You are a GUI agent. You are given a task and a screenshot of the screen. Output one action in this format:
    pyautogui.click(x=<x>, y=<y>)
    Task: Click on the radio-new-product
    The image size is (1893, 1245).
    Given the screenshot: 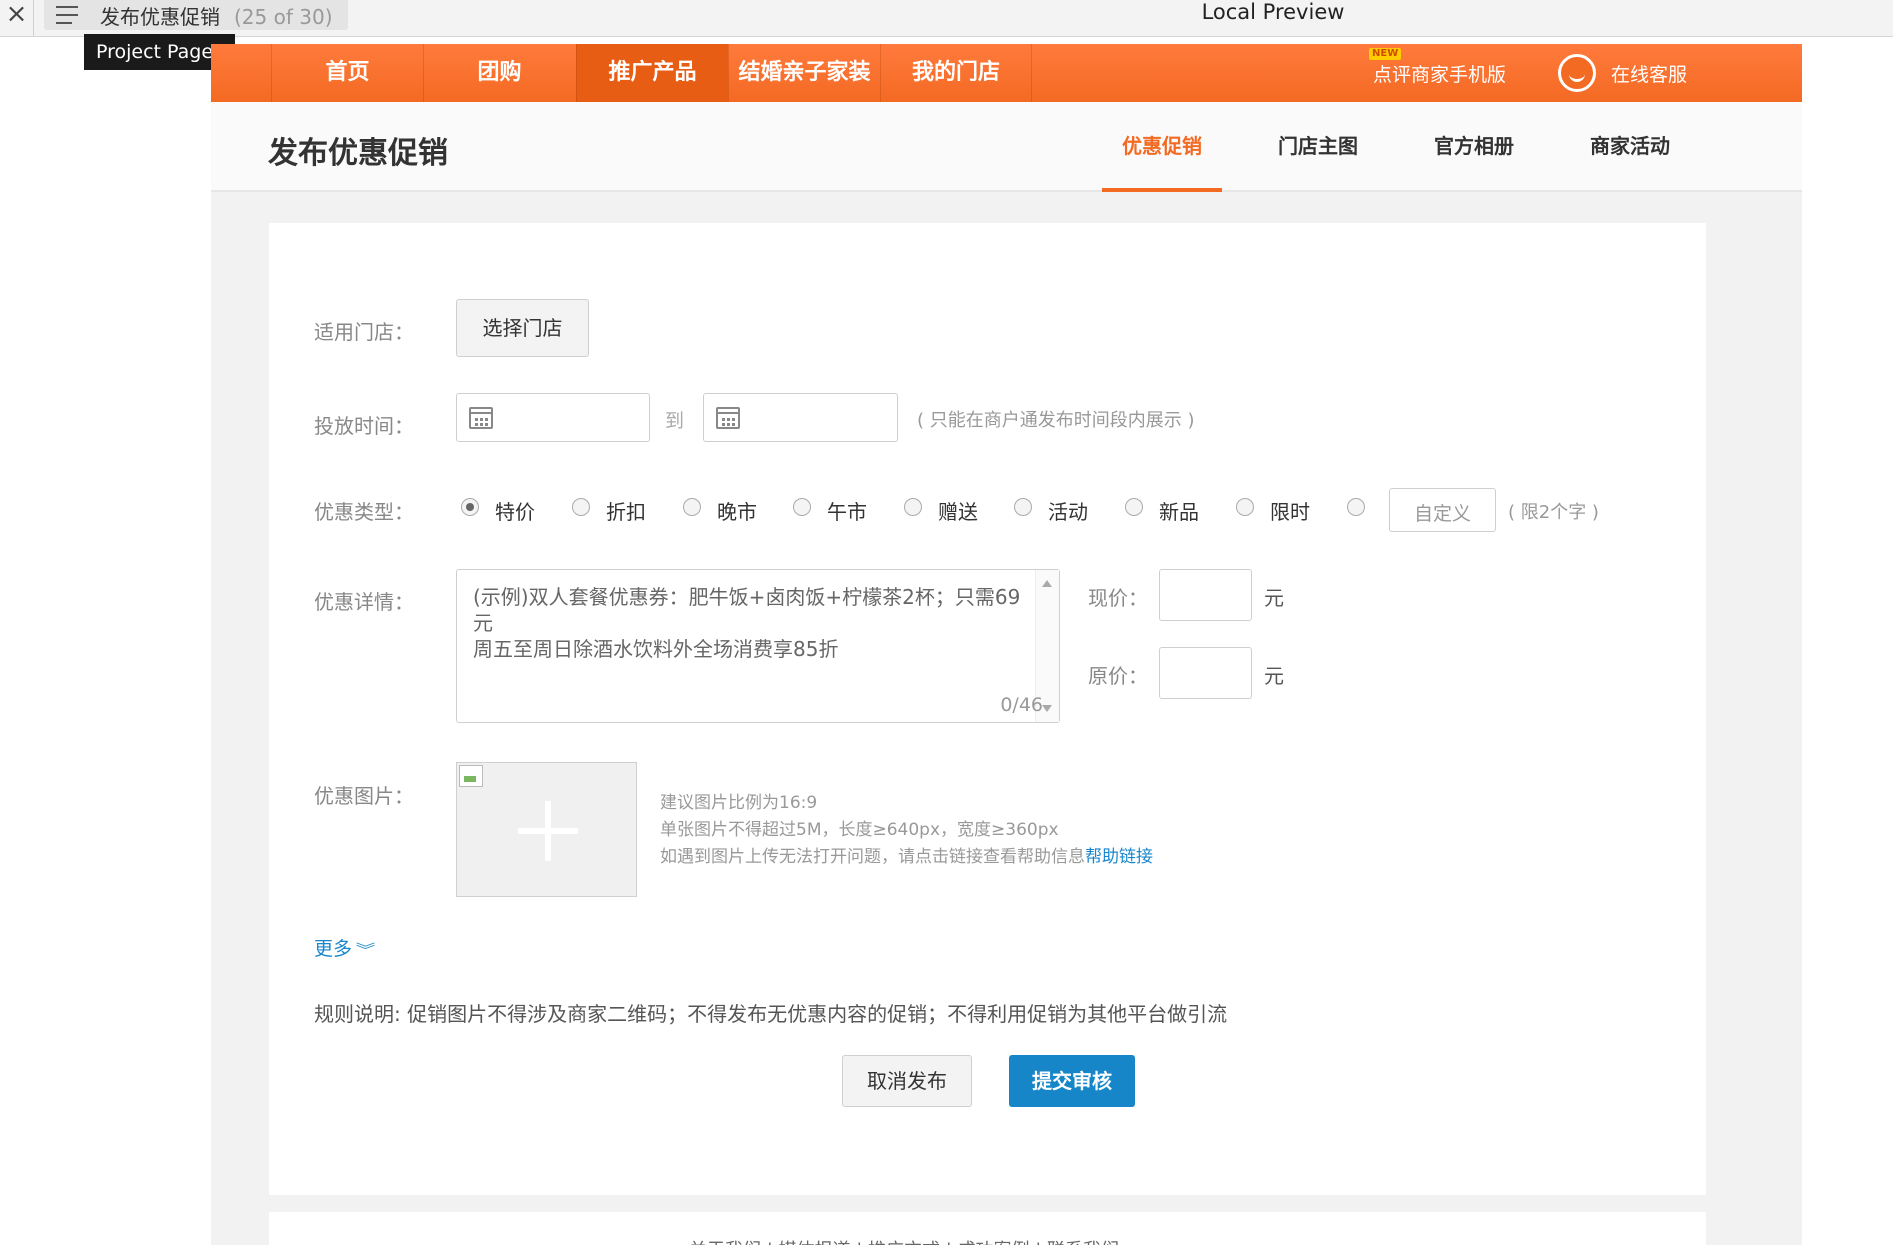 What is the action you would take?
    pyautogui.click(x=1134, y=507)
    